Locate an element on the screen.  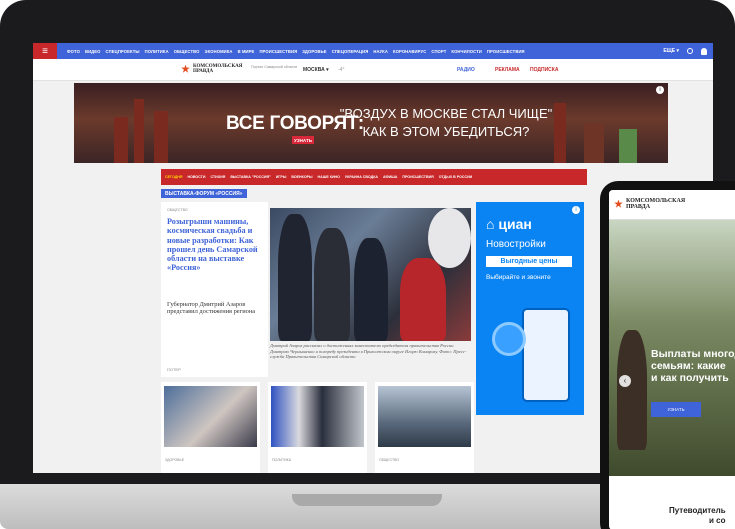
hero-title-line: Выплаты многод is located at coordinates (693, 354).